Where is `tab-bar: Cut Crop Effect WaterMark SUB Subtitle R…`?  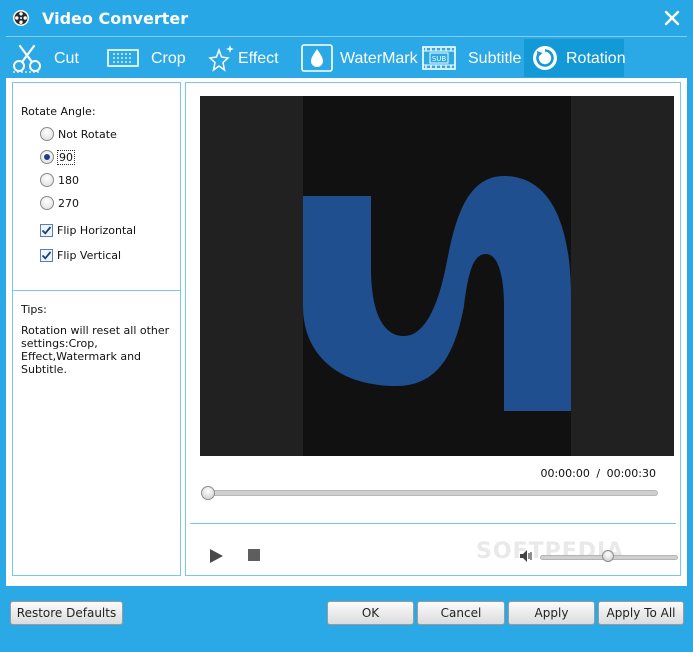
tab-bar: Cut Crop Effect WaterMark SUB Subtitle R… is located at coordinates (346, 57).